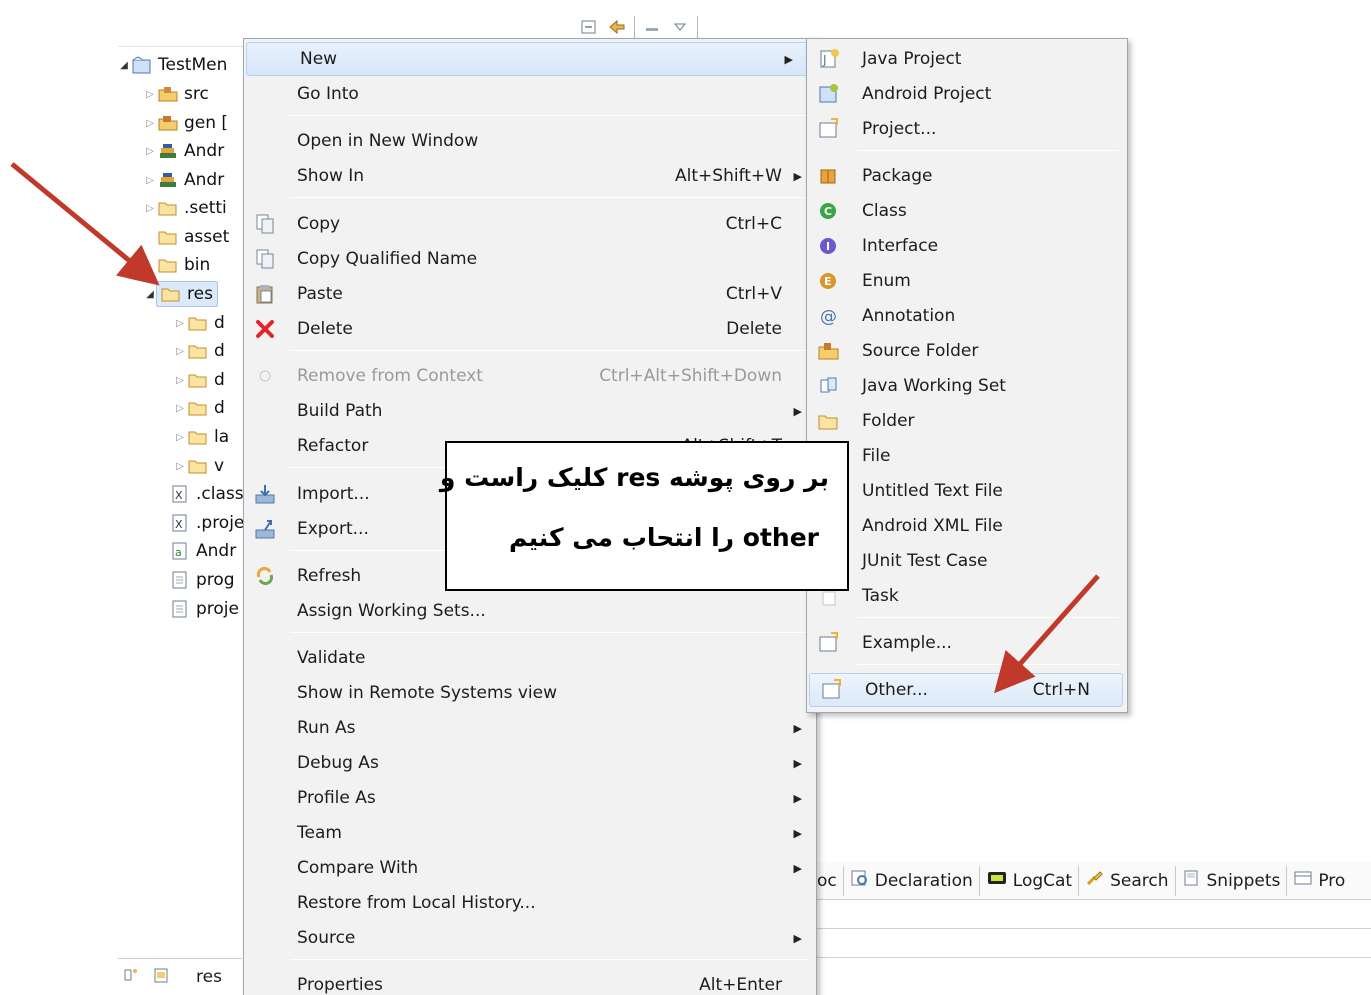 Image resolution: width=1371 pixels, height=995 pixels. Describe the element at coordinates (967, 316) in the screenshot. I see `submenu-item-annotation: @ Annotation` at that location.